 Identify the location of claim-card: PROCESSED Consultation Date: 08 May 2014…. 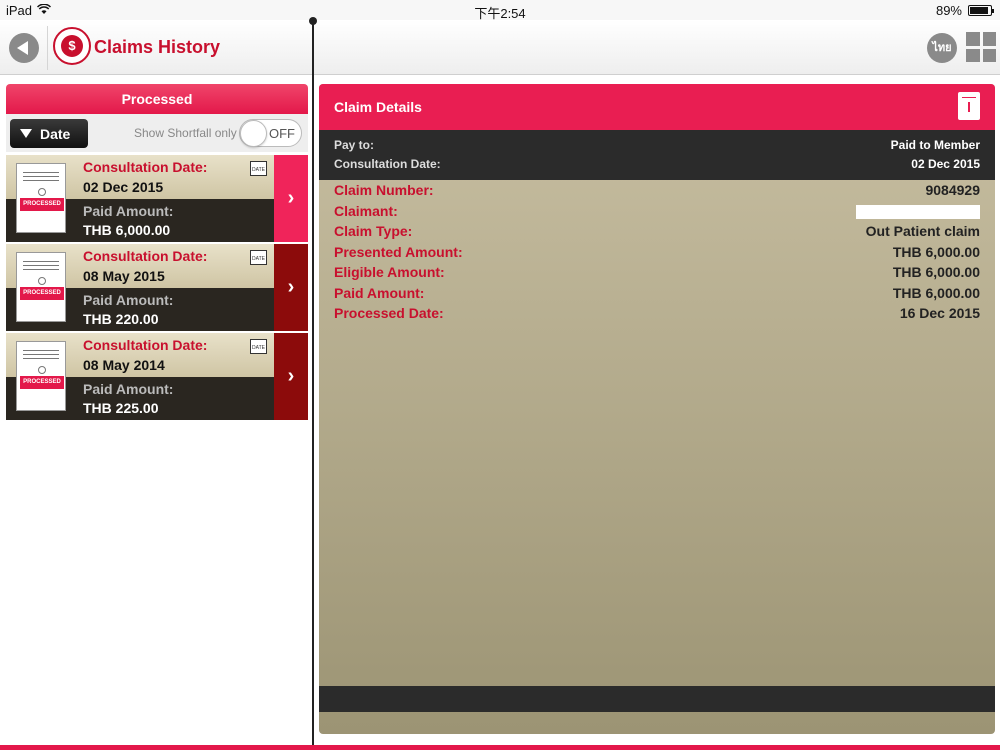
(157, 376).